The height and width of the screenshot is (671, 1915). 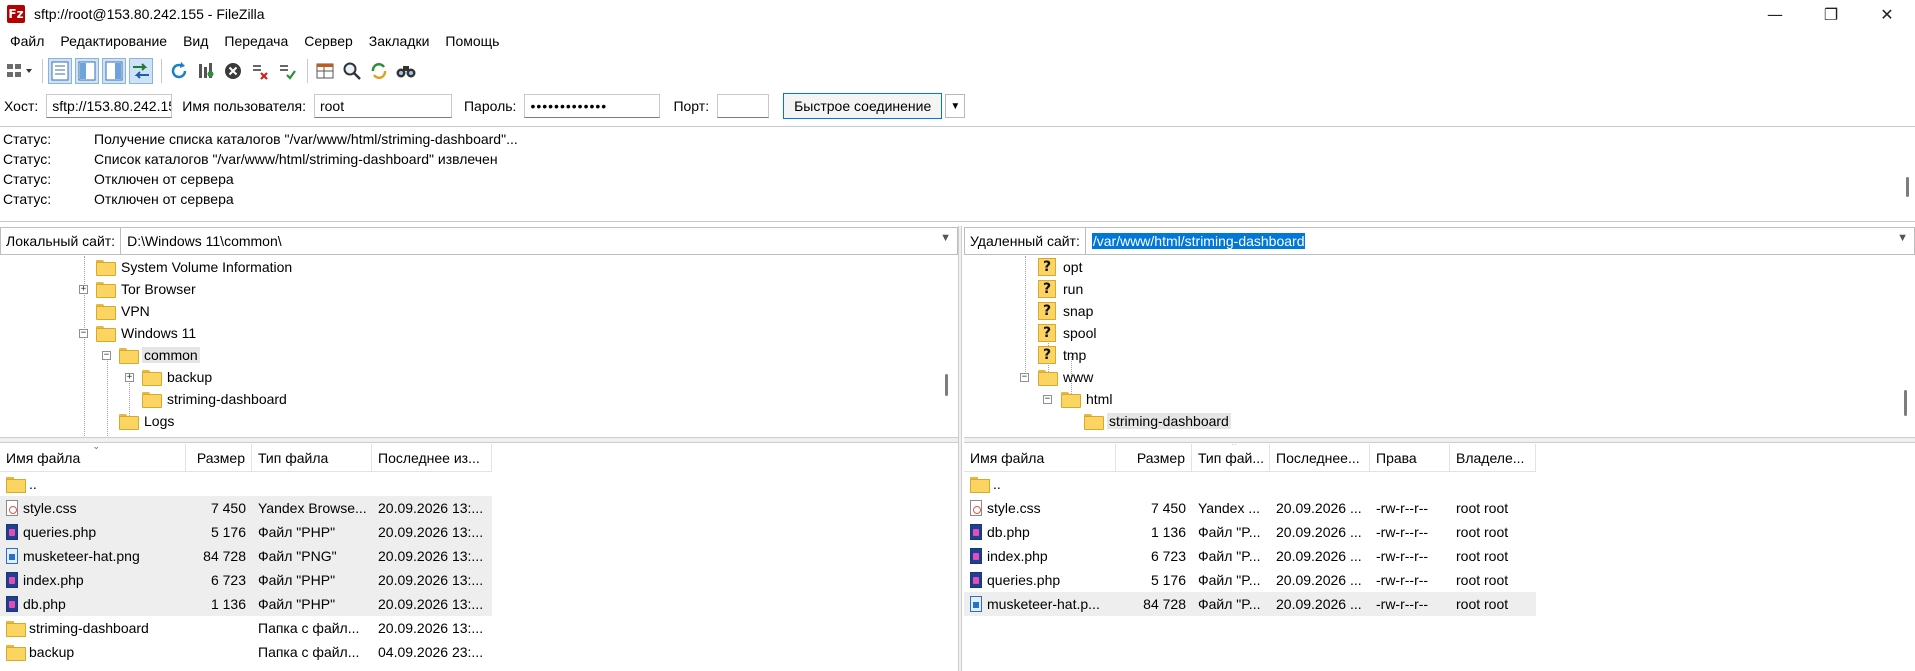 I want to click on tree-item: striming-dashboard, so click(x=215, y=399).